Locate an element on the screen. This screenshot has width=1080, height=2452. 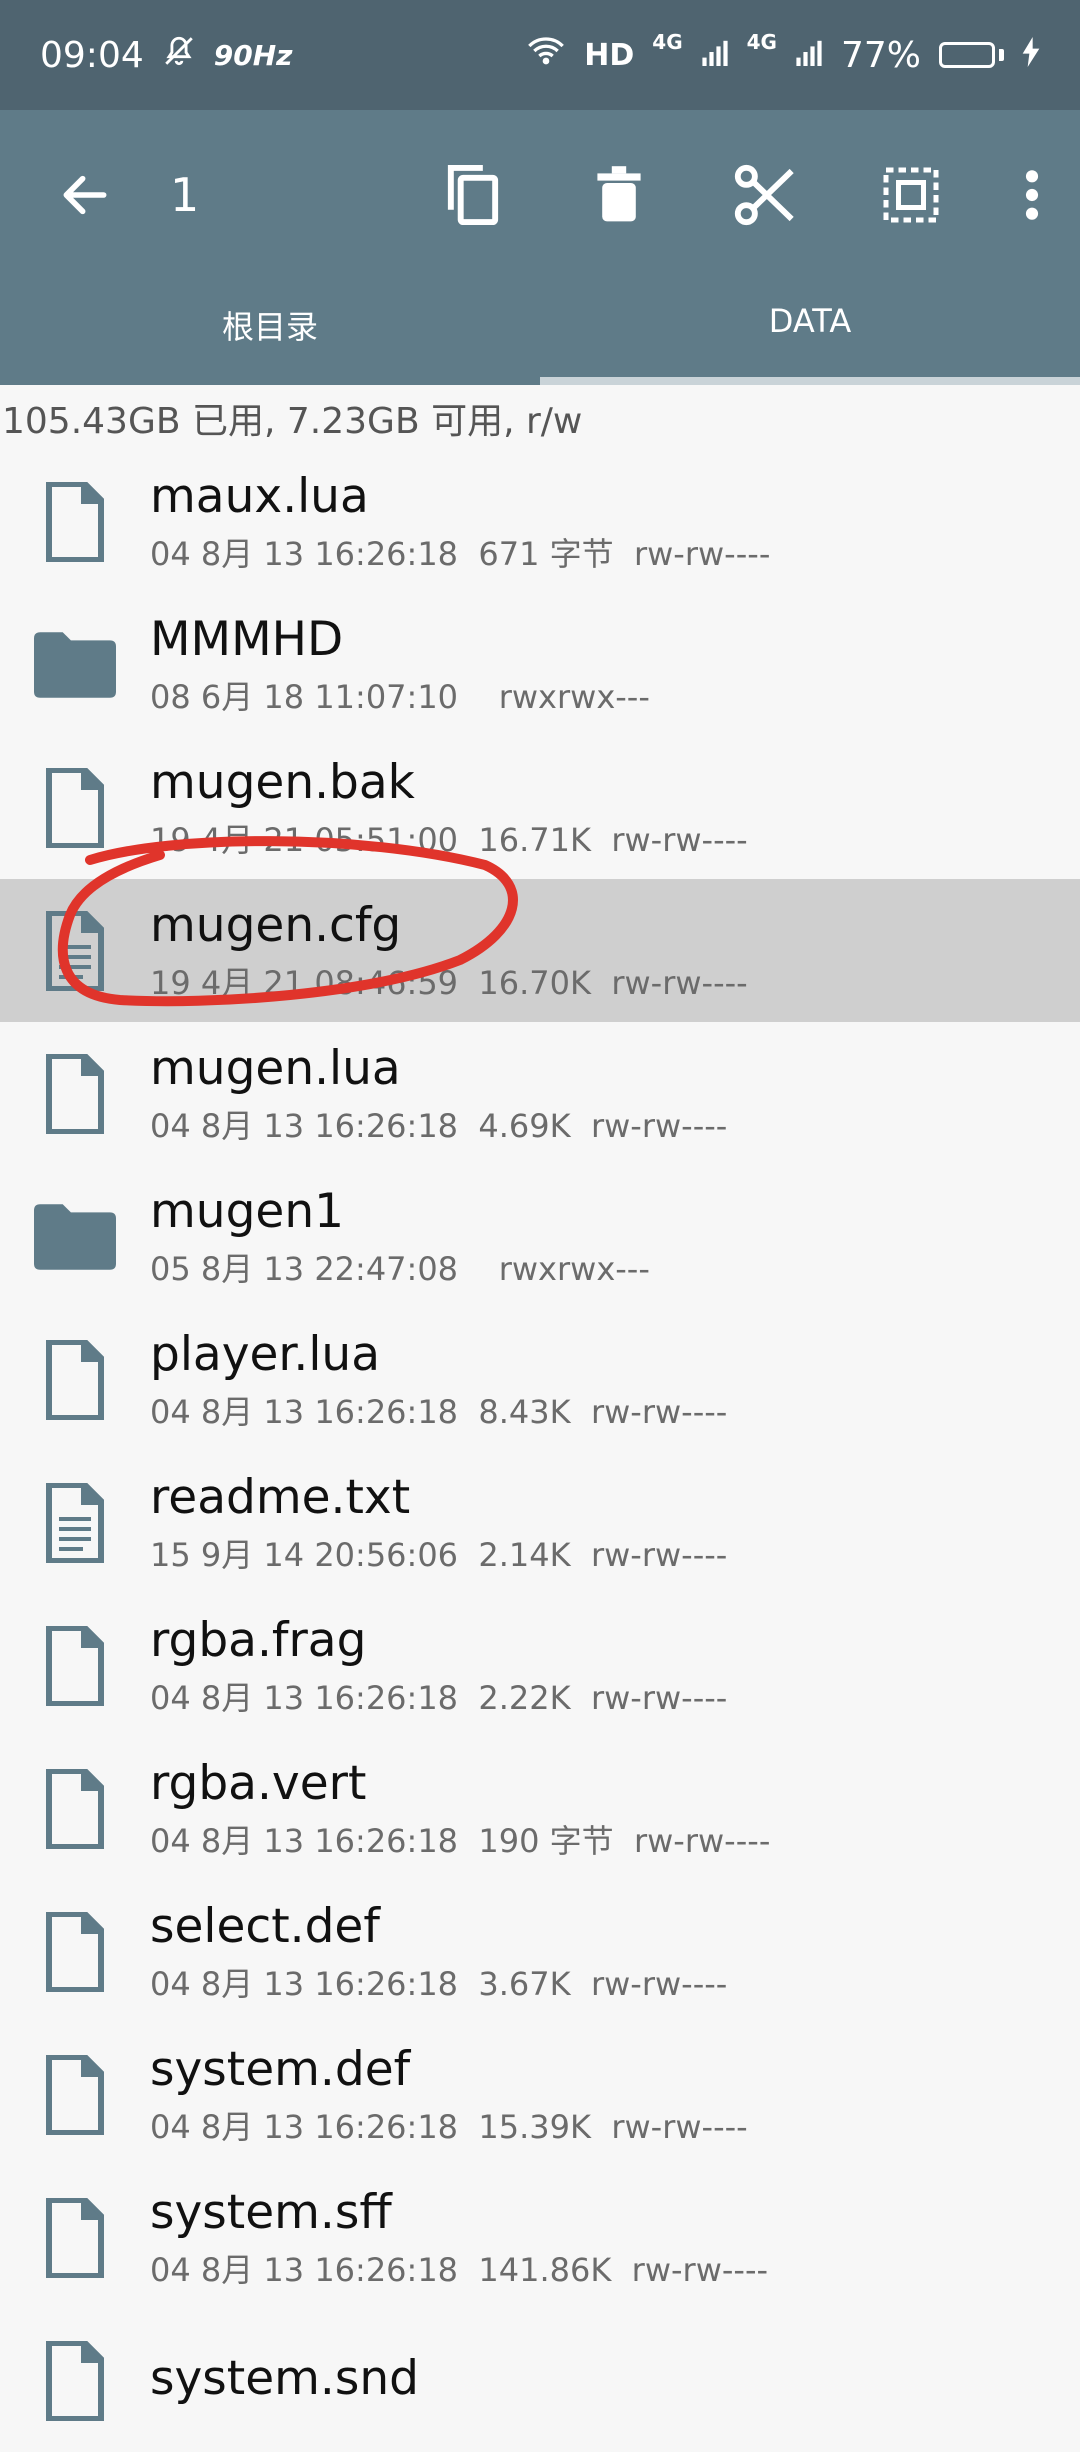
selection-toolbar: 1 is located at coordinates (540, 195).